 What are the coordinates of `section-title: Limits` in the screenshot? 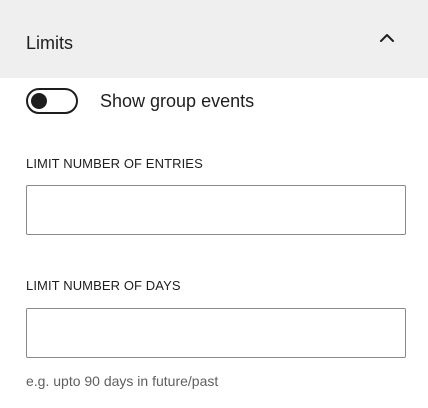 It's located at (50, 43).